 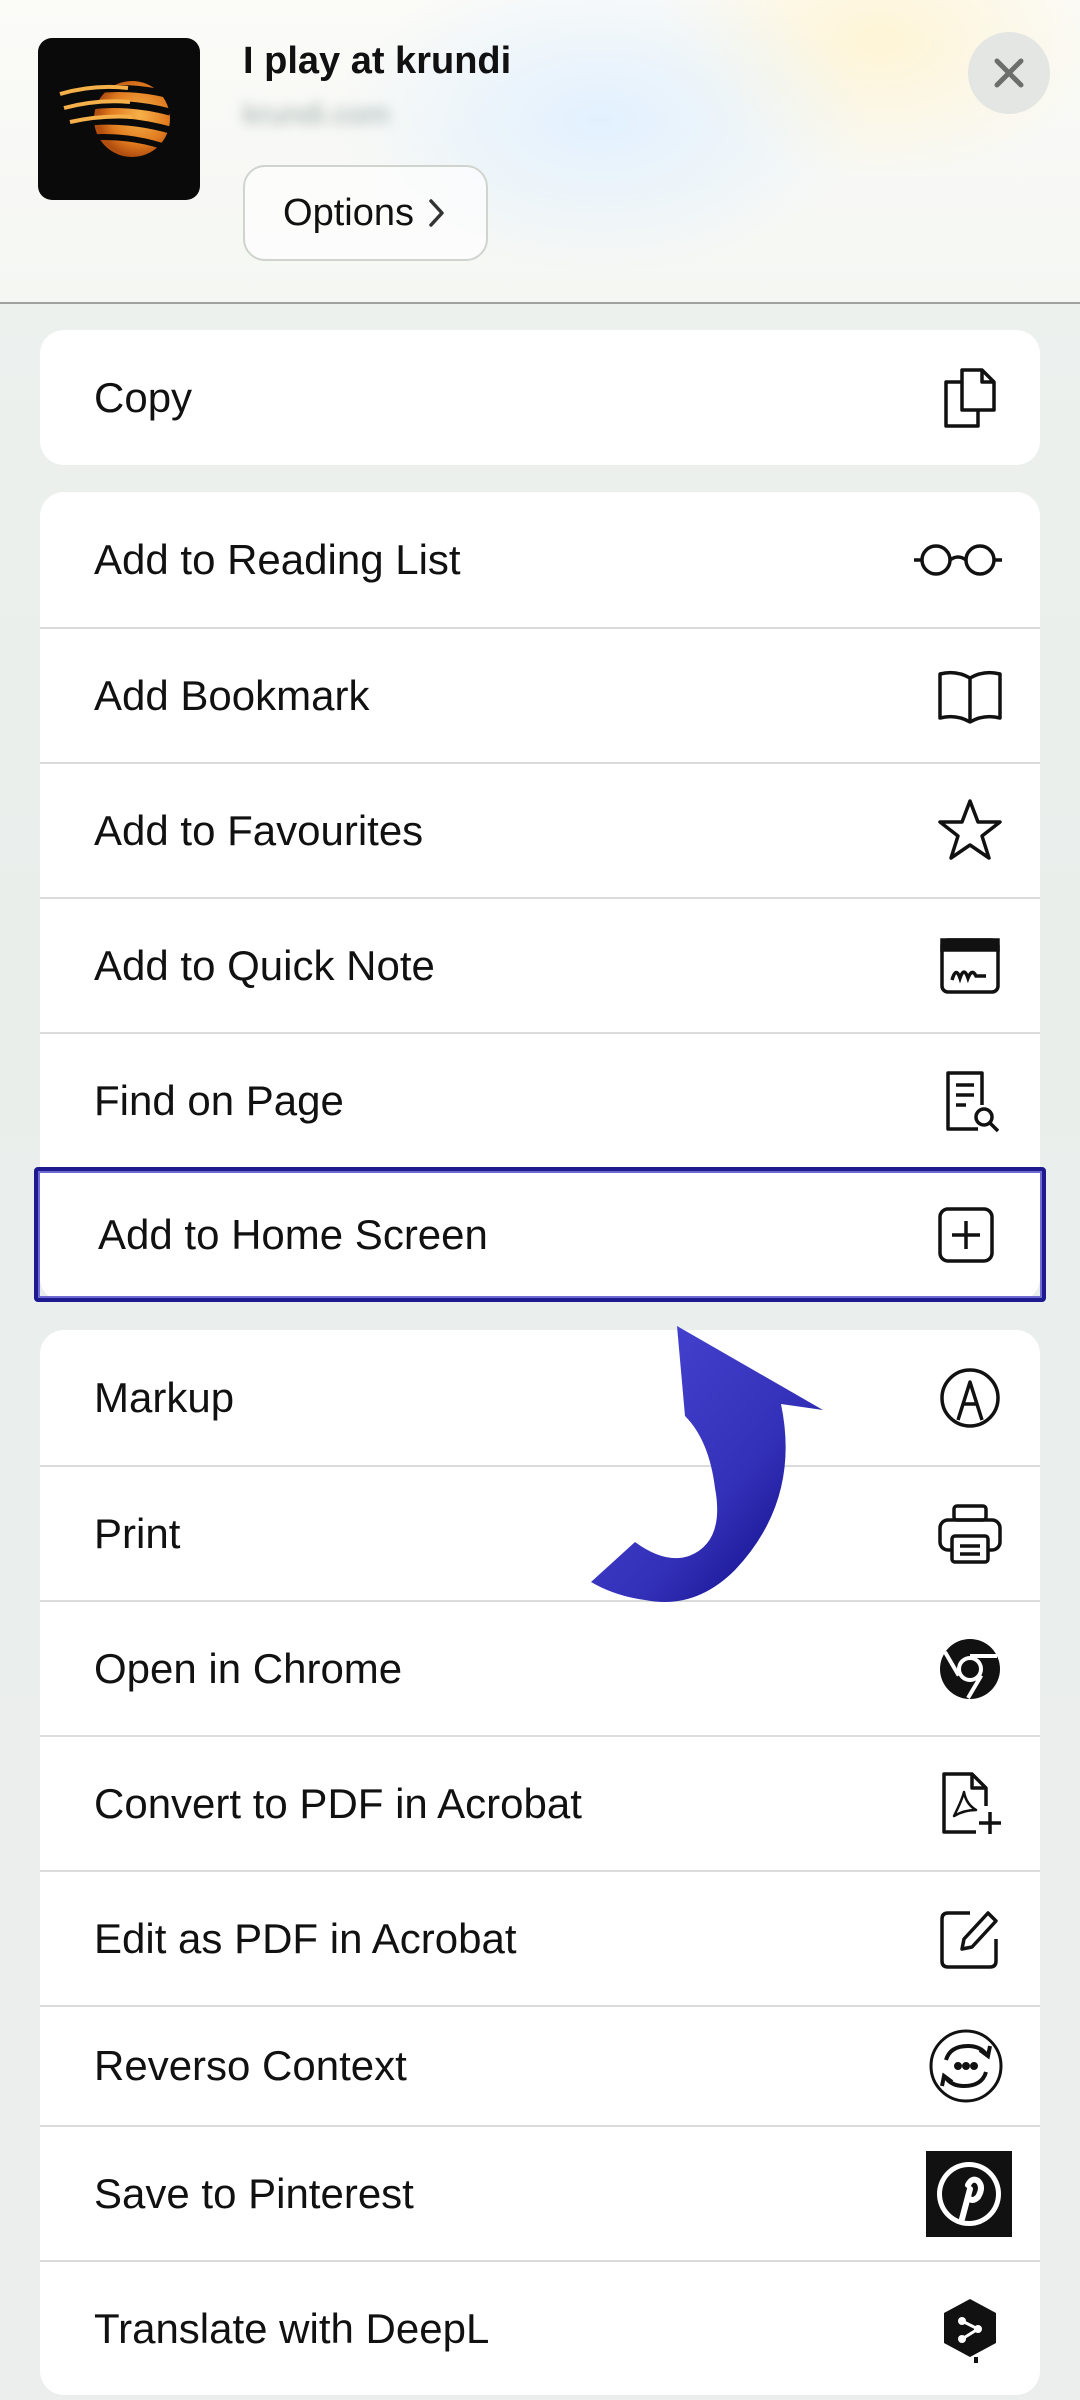 I want to click on menu-group-copy: Copy, so click(x=540, y=397).